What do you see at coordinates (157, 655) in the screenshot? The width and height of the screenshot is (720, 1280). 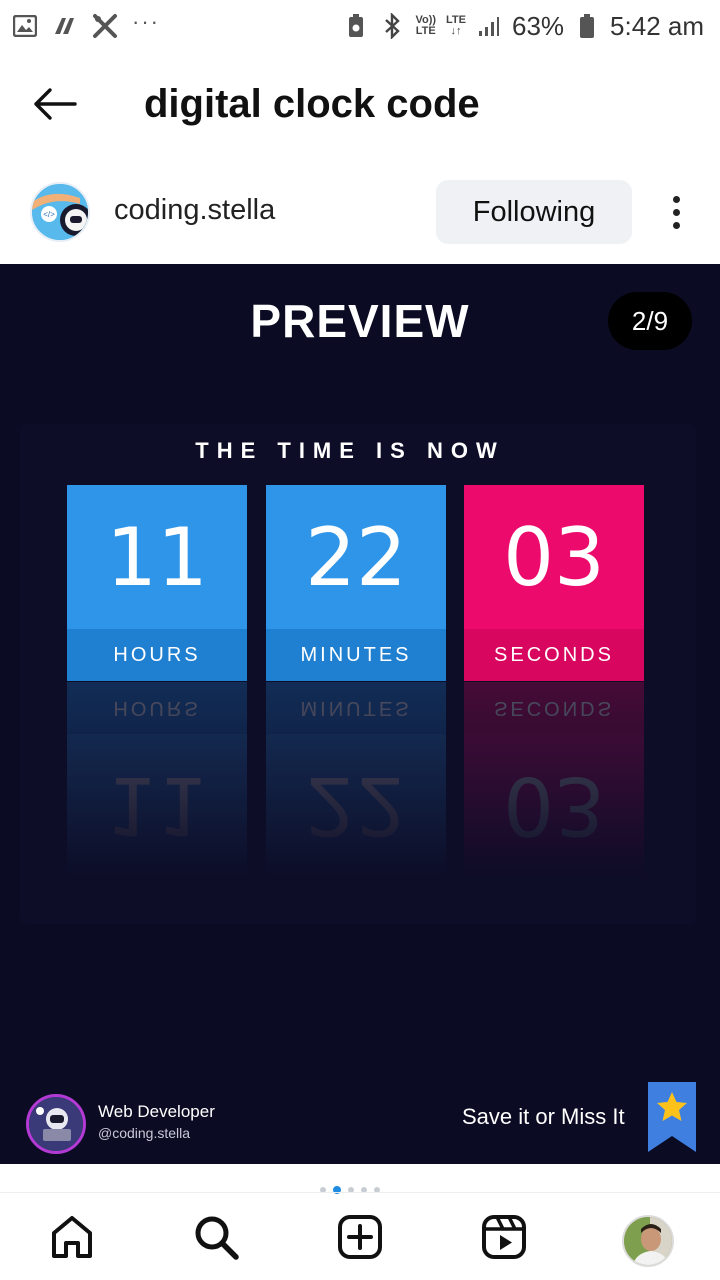 I see `hours-label: HOURS` at bounding box center [157, 655].